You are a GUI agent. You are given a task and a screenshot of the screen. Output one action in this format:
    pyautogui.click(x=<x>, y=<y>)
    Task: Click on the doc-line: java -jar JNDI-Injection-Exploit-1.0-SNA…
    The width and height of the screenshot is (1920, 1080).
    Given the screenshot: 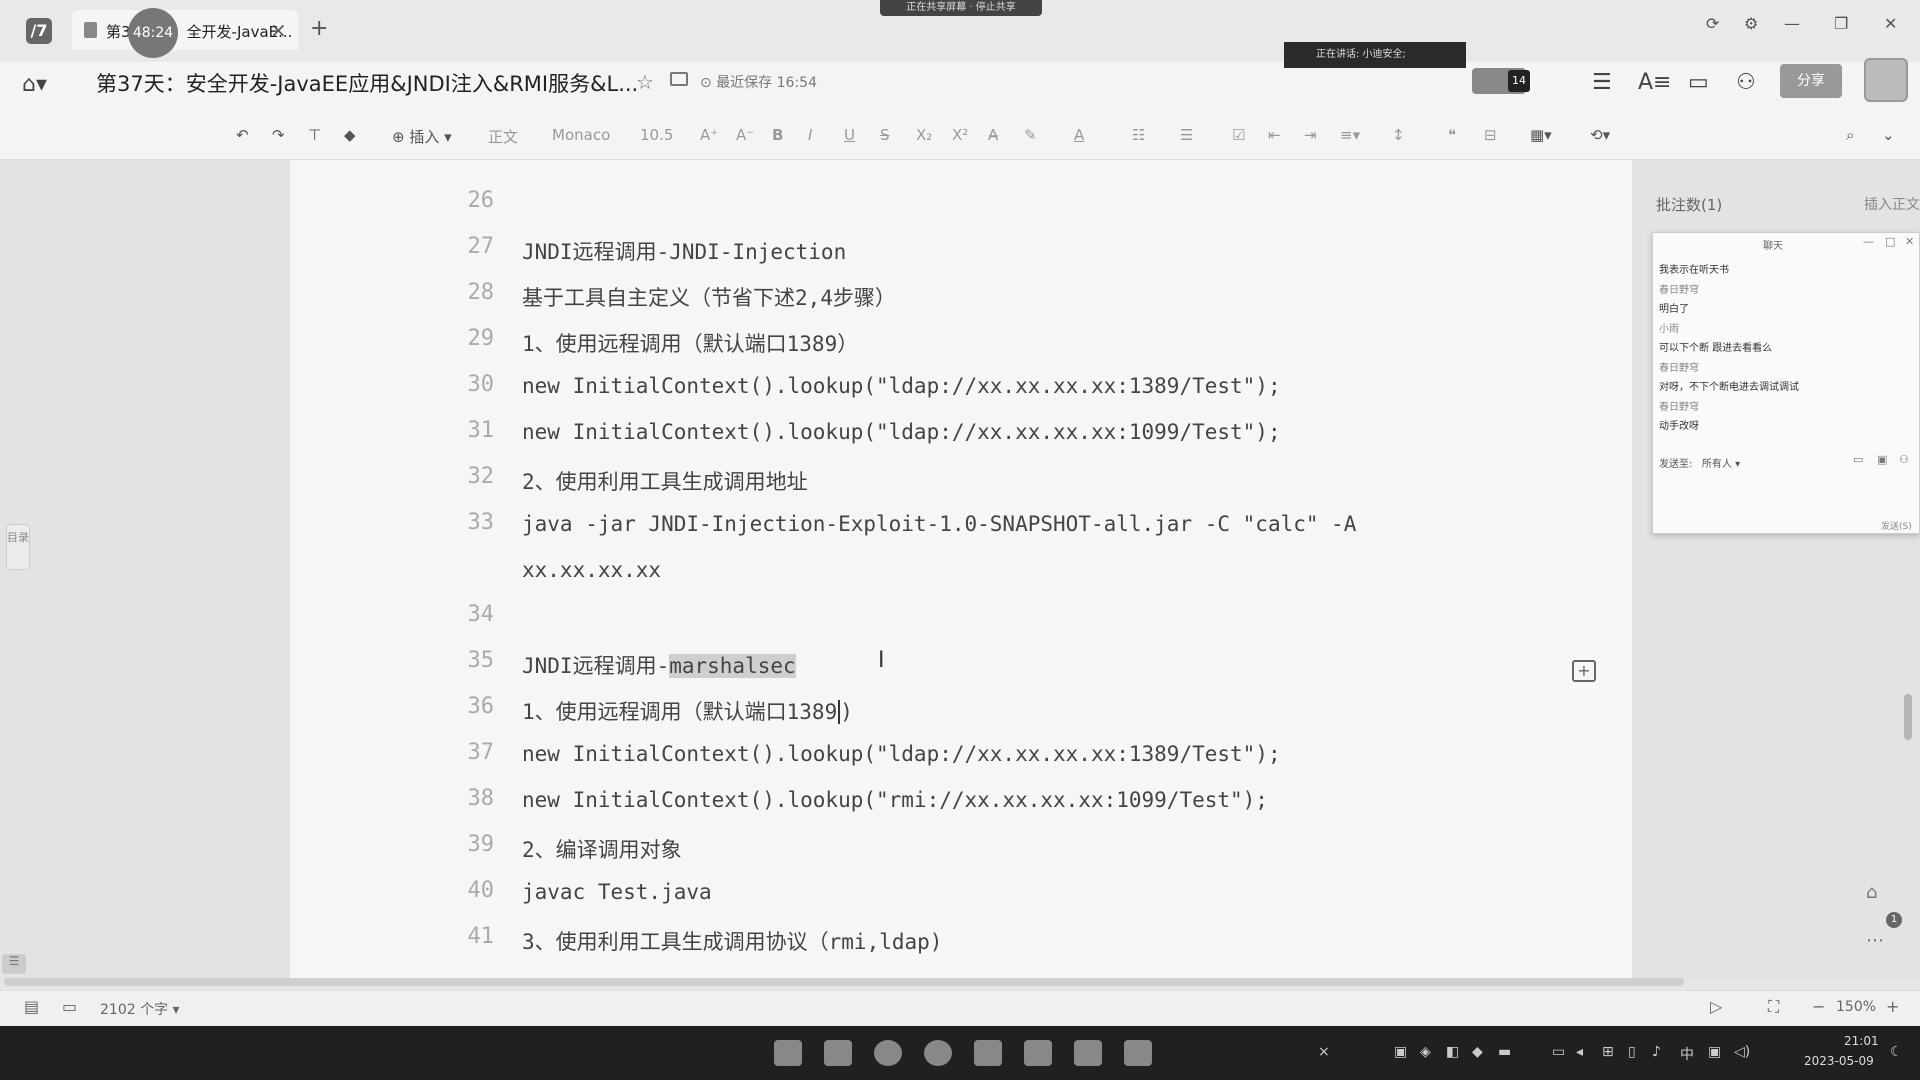 What is the action you would take?
    pyautogui.click(x=939, y=524)
    